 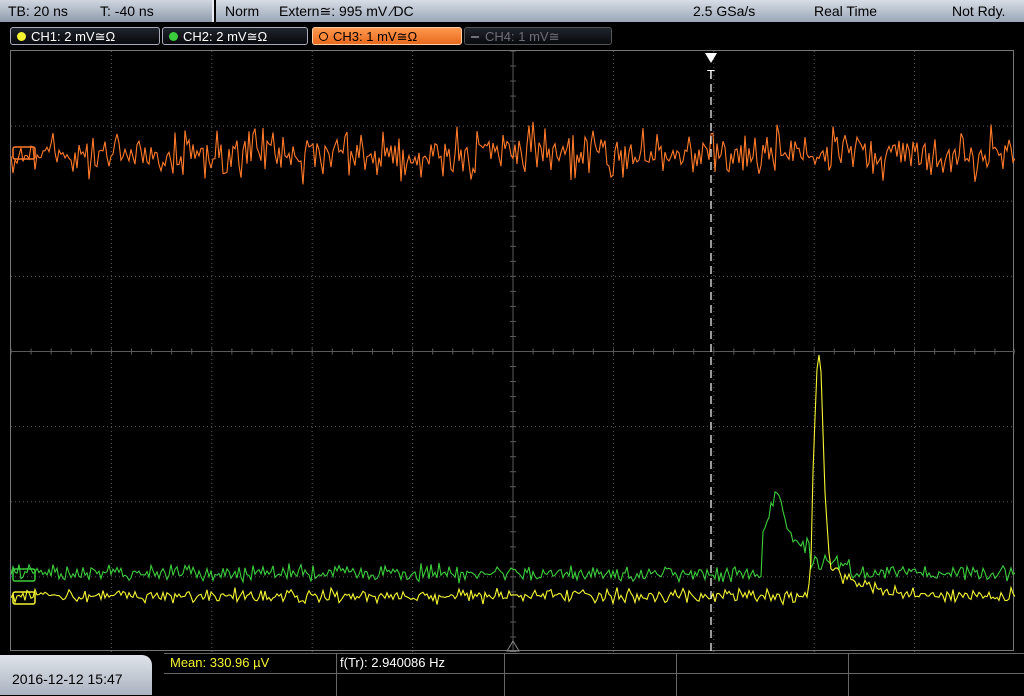 I want to click on measurement-divider, so click(x=594, y=673).